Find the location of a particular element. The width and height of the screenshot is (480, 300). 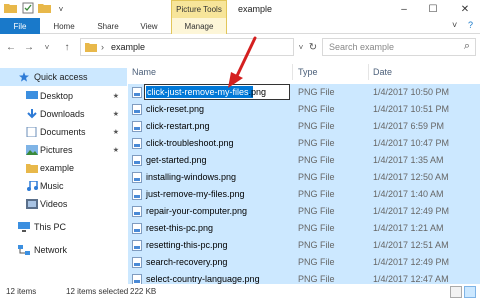

search-input: Search example ⌕ is located at coordinates (399, 47).